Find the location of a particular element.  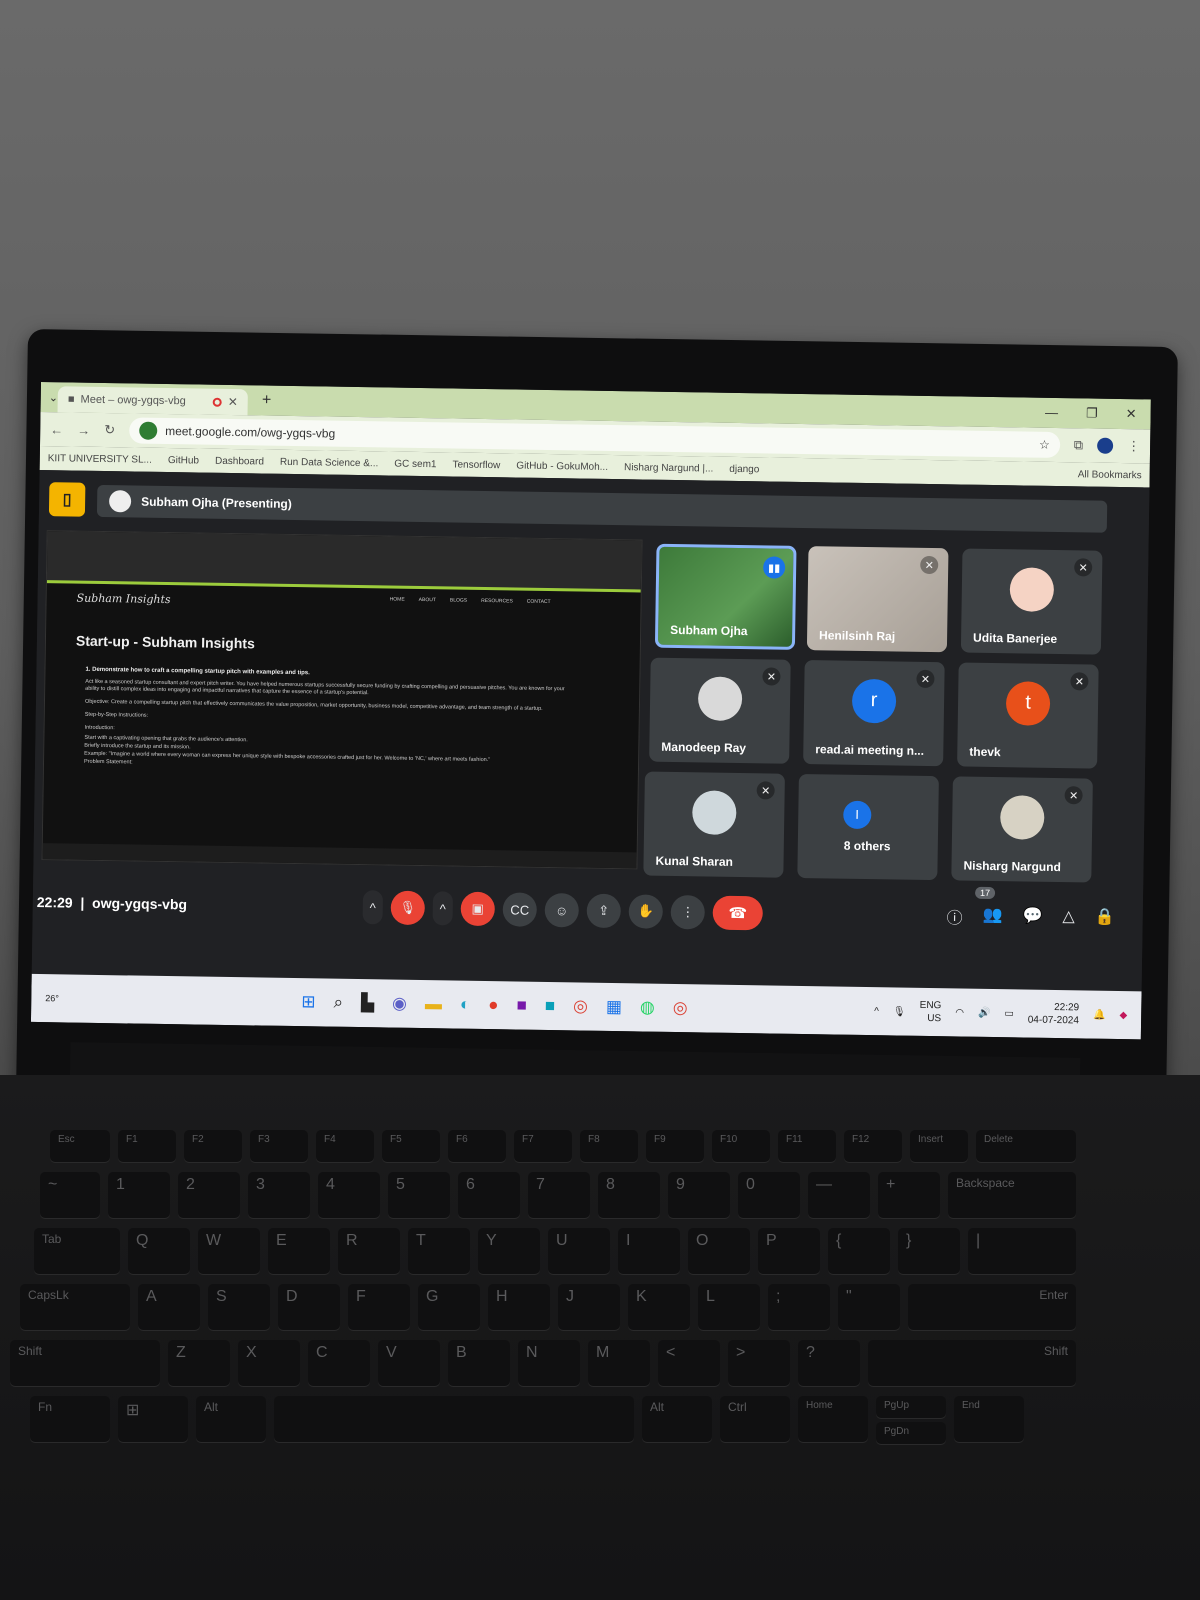

present-screen-button: ⇪ is located at coordinates (604, 911).